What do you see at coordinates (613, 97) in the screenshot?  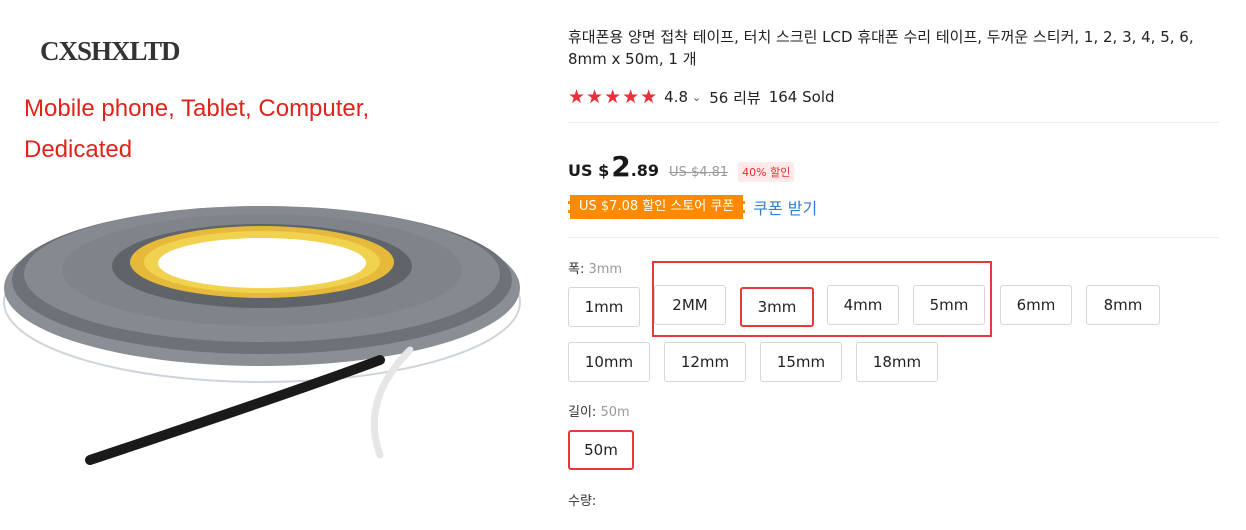 I see `star-rating-icons: ★★★★★` at bounding box center [613, 97].